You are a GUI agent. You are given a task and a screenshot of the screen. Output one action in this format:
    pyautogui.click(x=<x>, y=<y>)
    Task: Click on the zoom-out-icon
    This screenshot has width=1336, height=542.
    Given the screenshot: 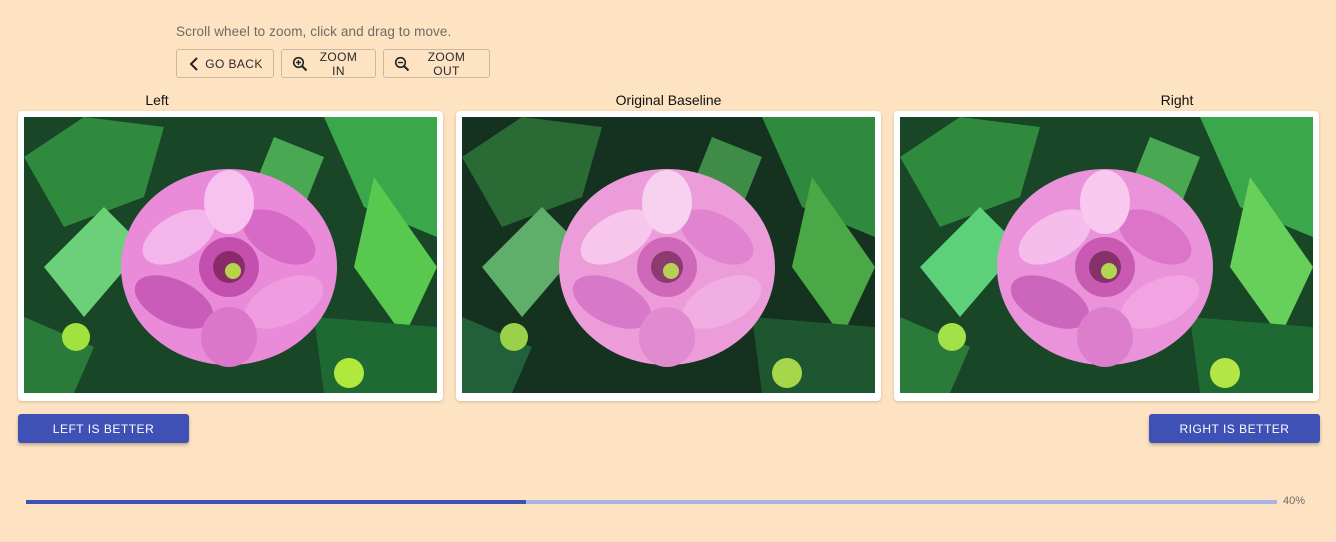 What is the action you would take?
    pyautogui.click(x=402, y=64)
    